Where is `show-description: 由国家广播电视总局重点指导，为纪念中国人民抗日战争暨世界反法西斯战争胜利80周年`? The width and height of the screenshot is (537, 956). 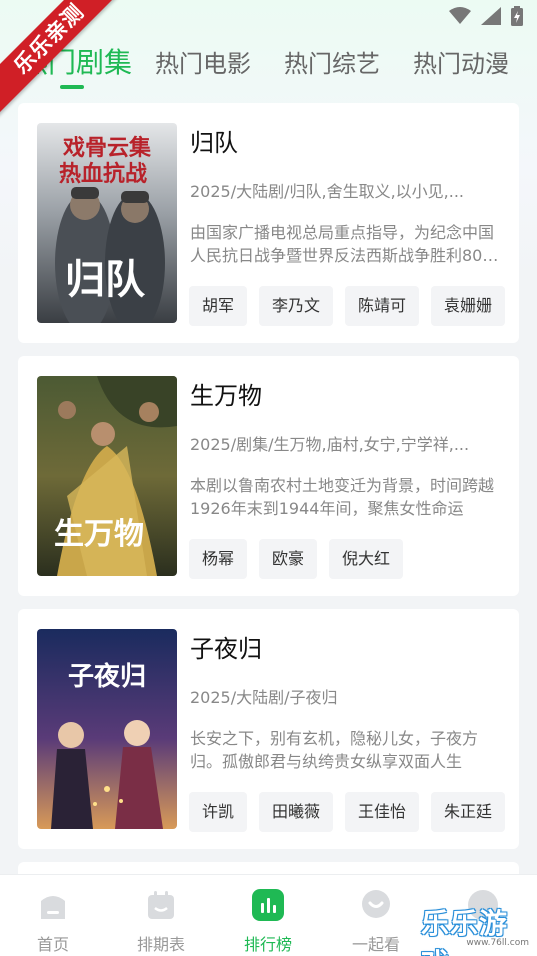
show-description: 由国家广播电视总局重点指导，为纪念中国人民抗日战争暨世界反法西斯战争胜利80周年 is located at coordinates (344, 244).